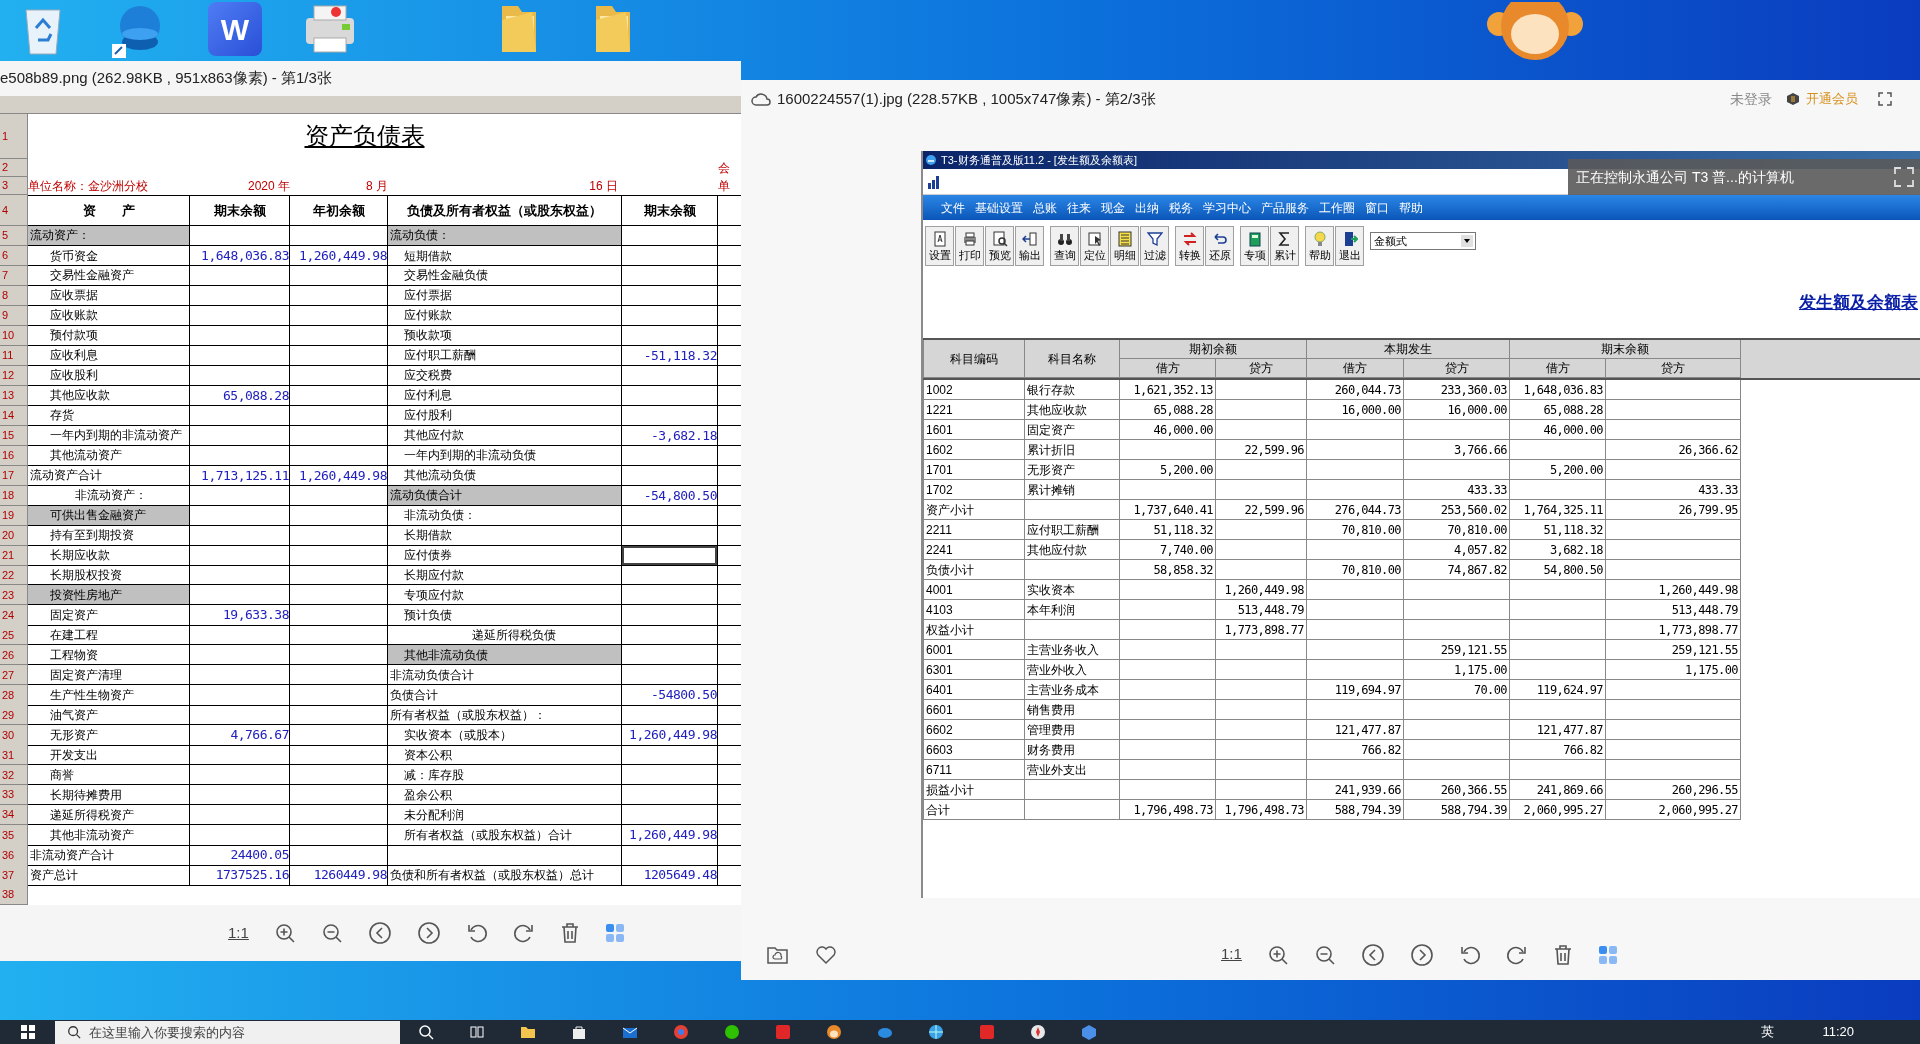 This screenshot has height=1044, width=1920. Describe the element at coordinates (936, 1032) in the screenshot. I see `globe-icon` at that location.